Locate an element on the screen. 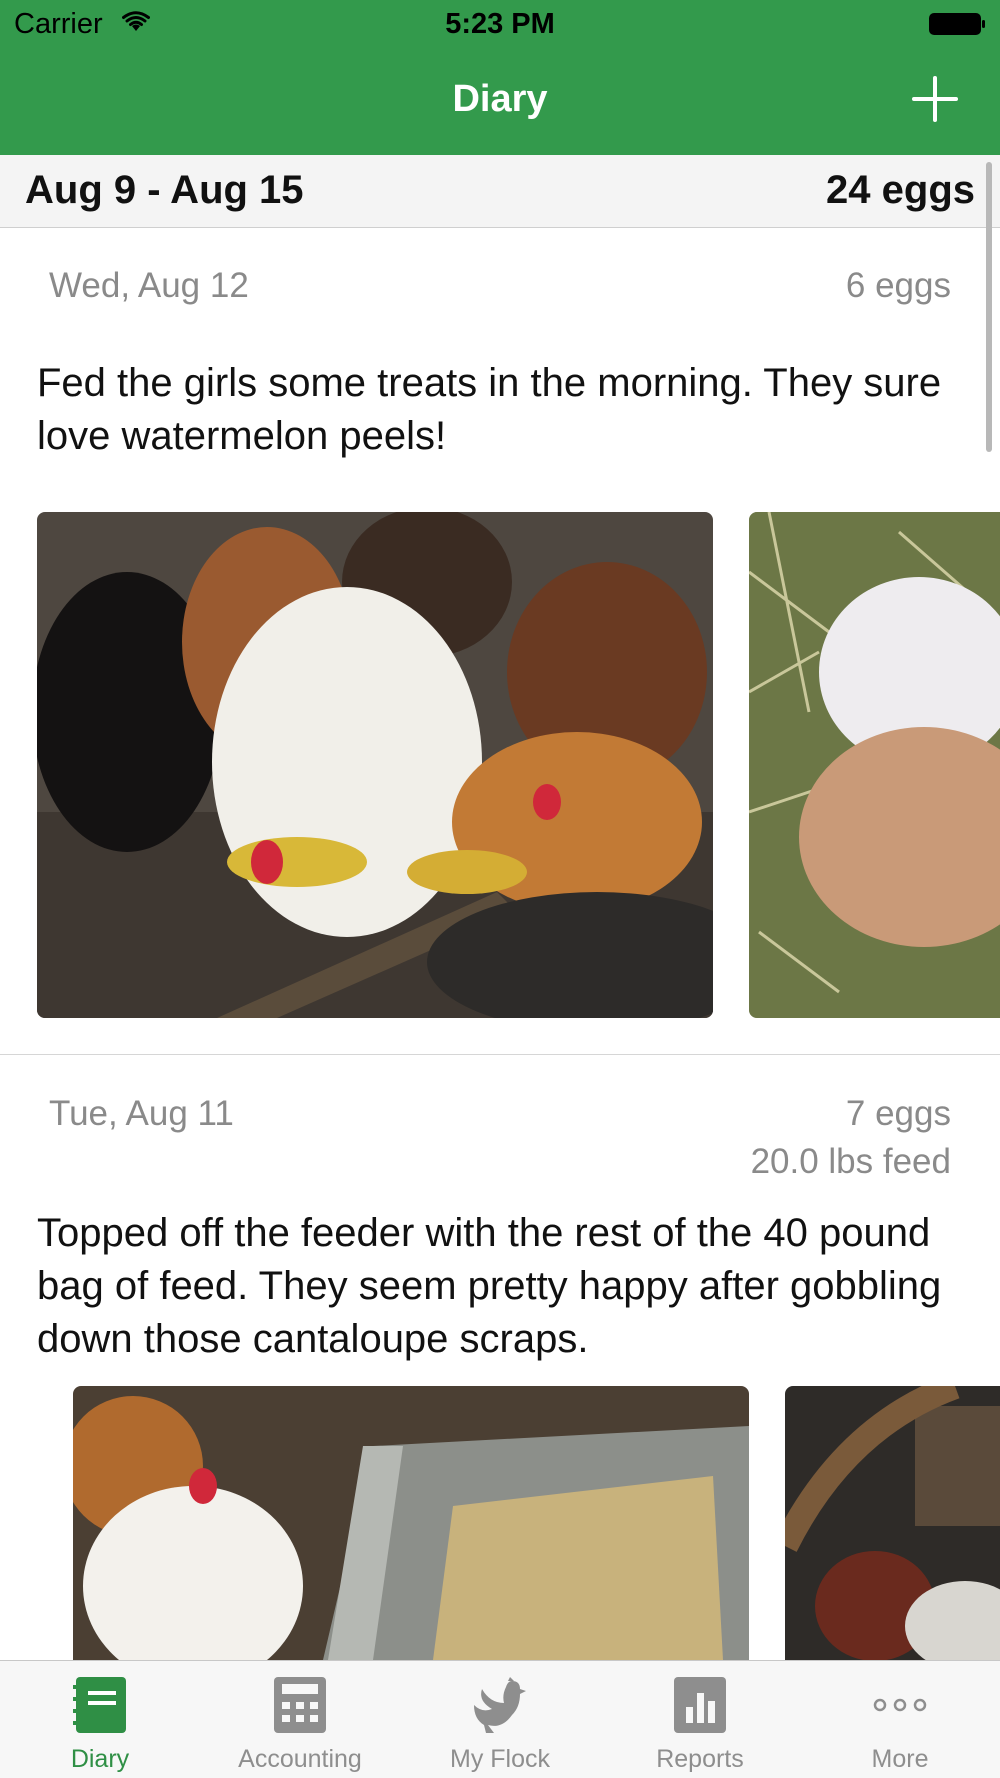 The width and height of the screenshot is (1000, 1778). tab-bar: Diary Accounting My Flock Reports More is located at coordinates (500, 1719).